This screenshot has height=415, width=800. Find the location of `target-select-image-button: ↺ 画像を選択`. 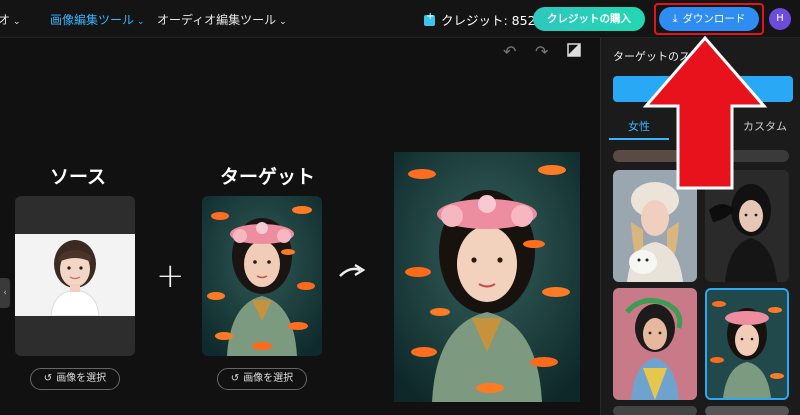

target-select-image-button: ↺ 画像を選択 is located at coordinates (262, 379).